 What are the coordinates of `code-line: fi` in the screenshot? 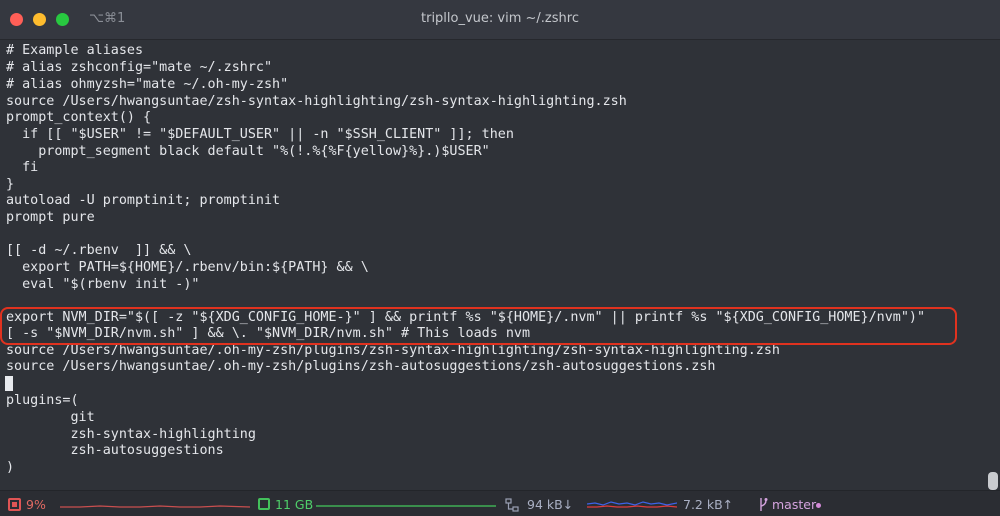 It's located at (22, 167).